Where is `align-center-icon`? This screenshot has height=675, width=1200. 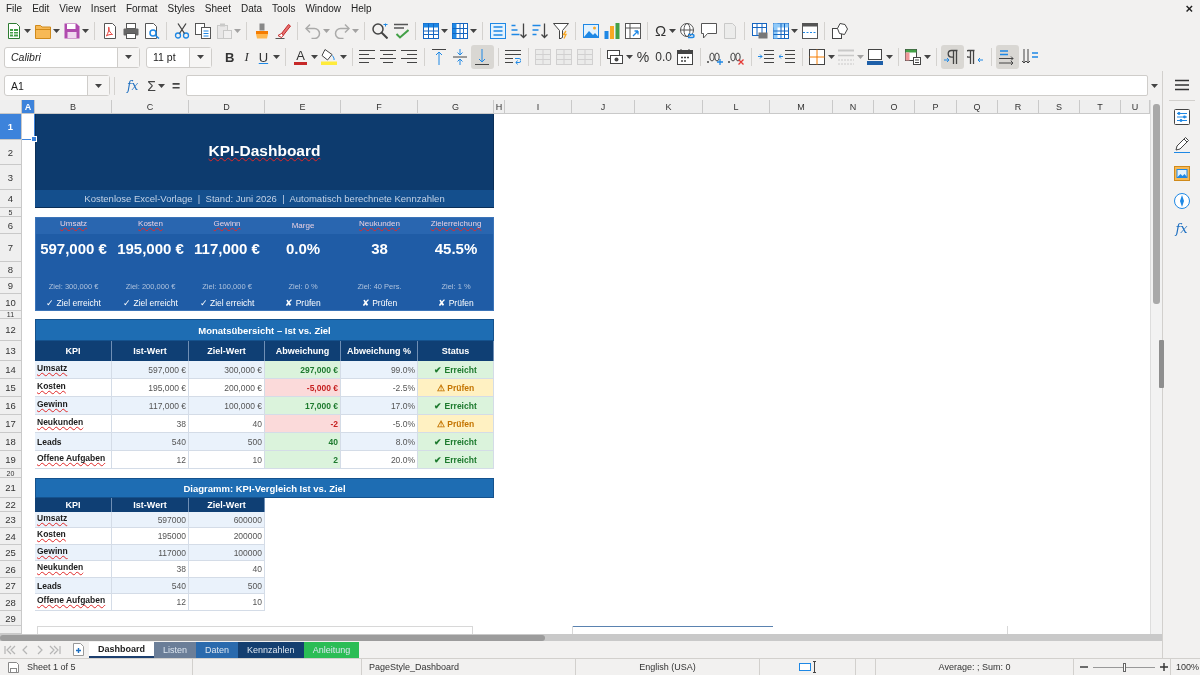
align-center-icon is located at coordinates (388, 57).